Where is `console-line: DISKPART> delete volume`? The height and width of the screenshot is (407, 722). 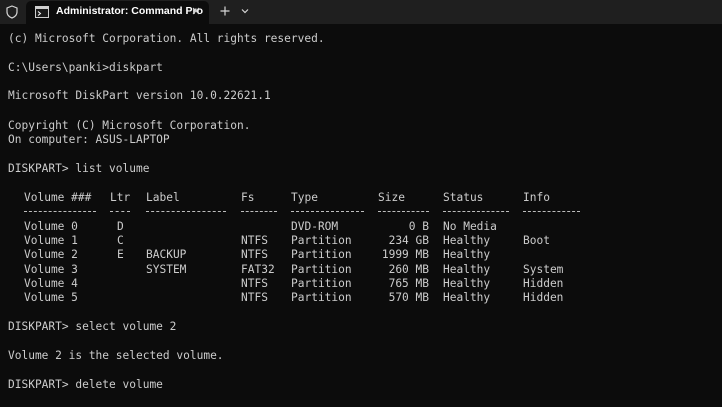
console-line: DISKPART> delete volume is located at coordinates (85, 384).